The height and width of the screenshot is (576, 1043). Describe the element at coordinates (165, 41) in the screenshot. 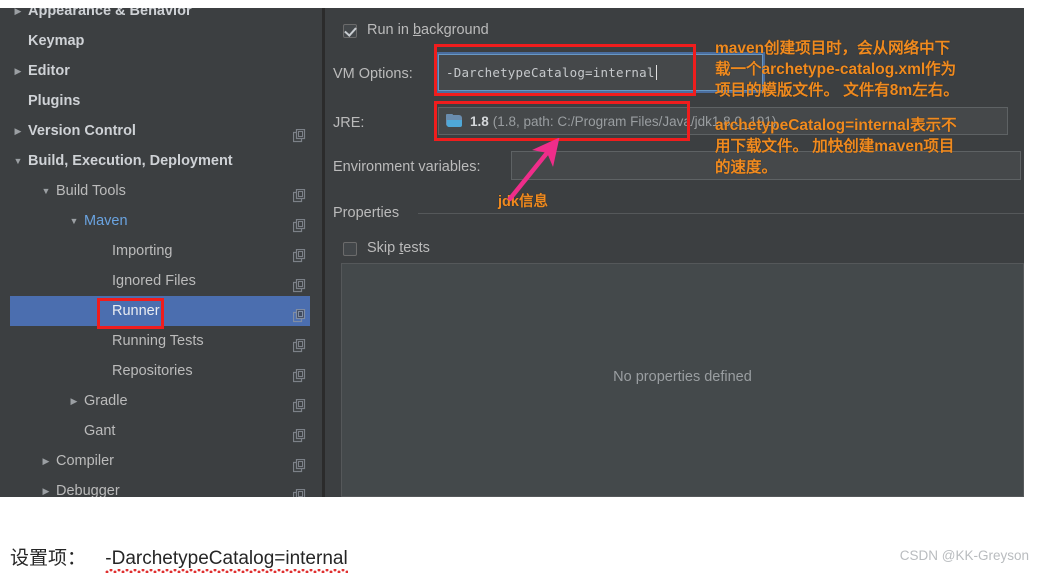

I see `sidebar-item-keymap: Keymap` at that location.